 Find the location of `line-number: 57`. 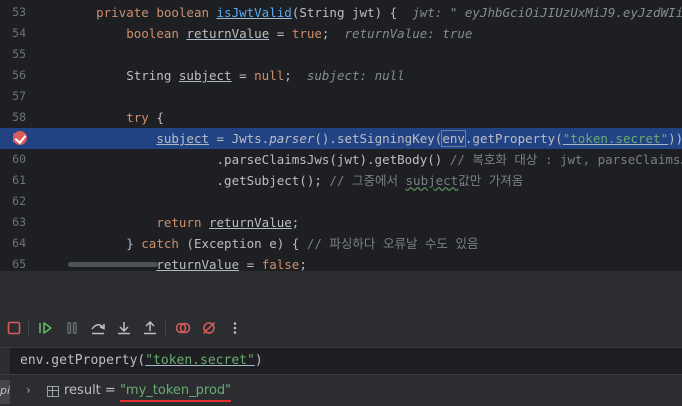

line-number: 57 is located at coordinates (13, 96).